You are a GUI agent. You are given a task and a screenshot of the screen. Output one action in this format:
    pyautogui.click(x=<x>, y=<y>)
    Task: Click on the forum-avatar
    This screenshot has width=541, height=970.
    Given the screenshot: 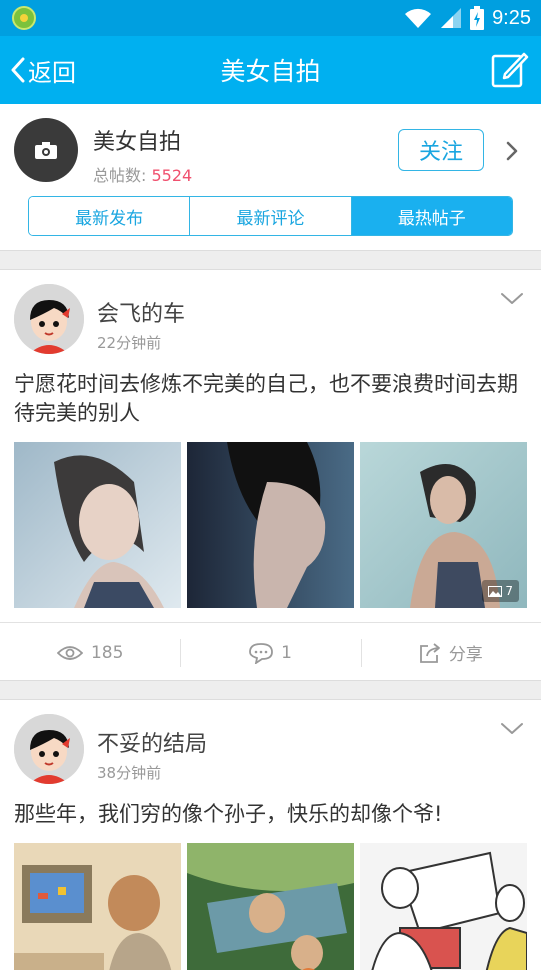 What is the action you would take?
    pyautogui.click(x=46, y=150)
    